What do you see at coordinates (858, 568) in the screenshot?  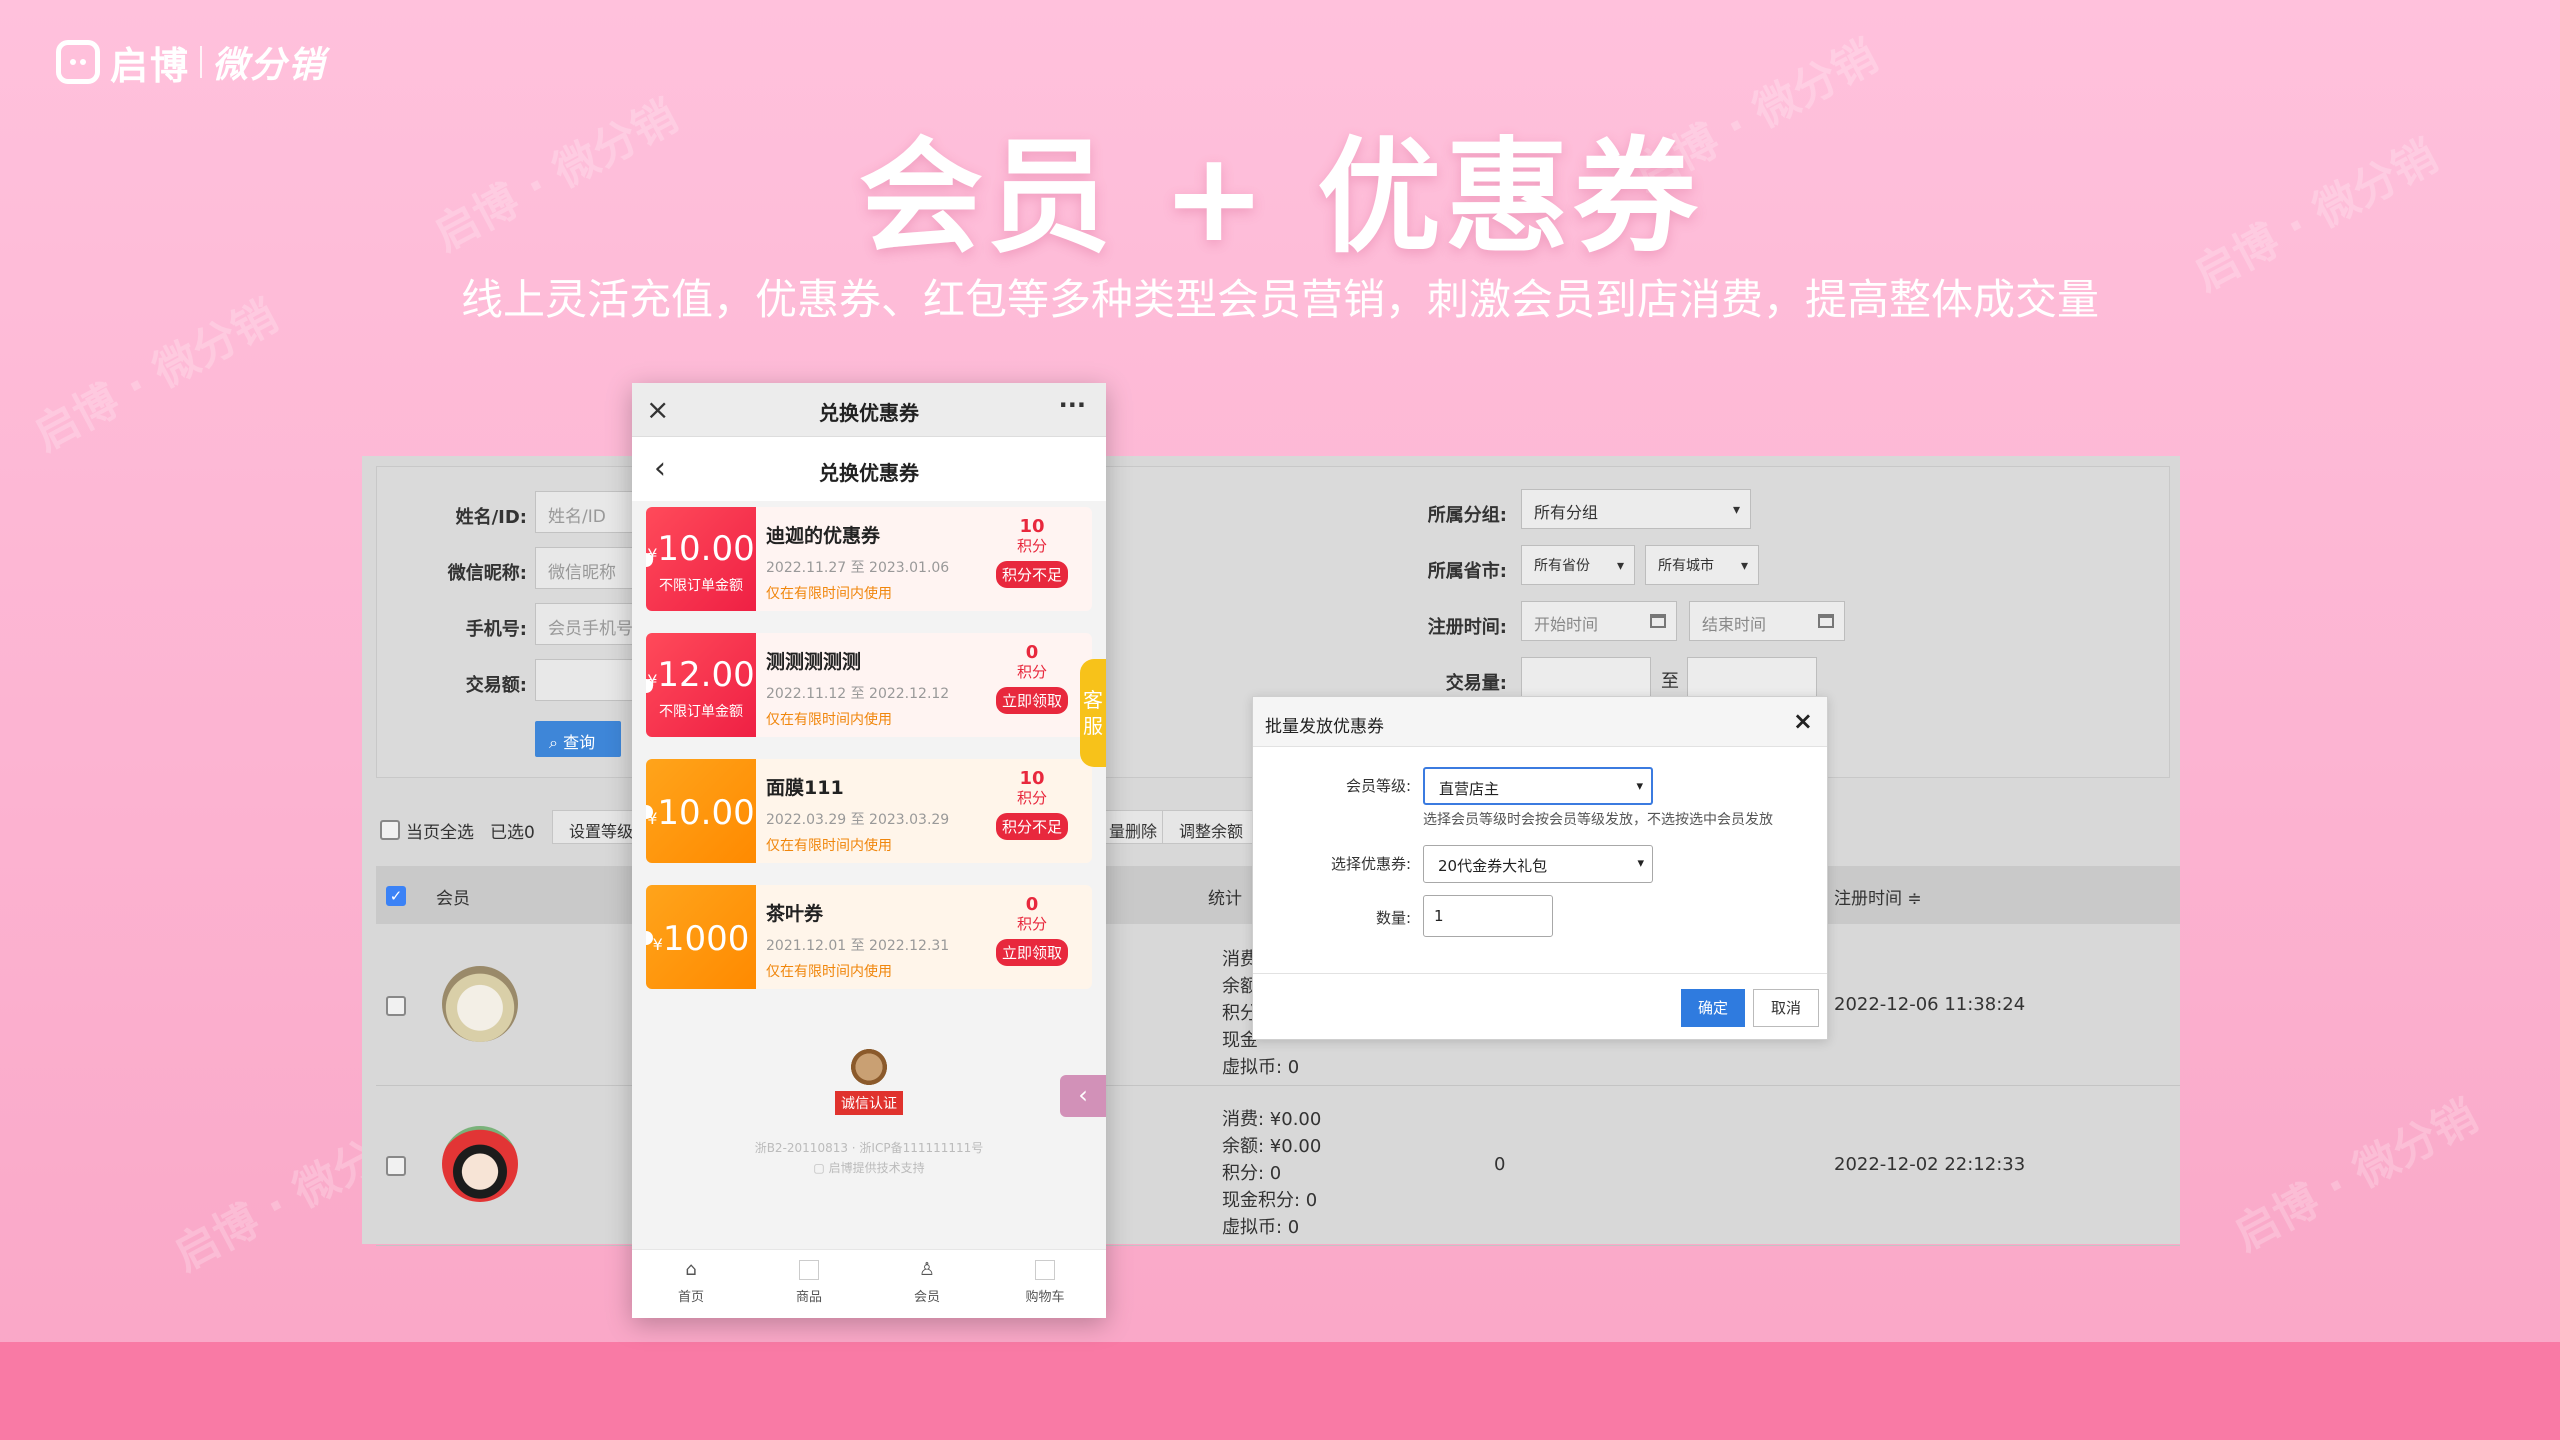 I see `coupon-date: 2022.11.27 至 2023.01.06` at bounding box center [858, 568].